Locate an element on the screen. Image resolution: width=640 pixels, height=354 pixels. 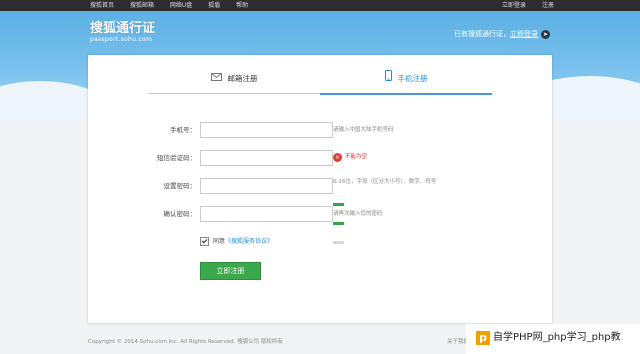
confirm-password-label: 确认密码： is located at coordinates (180, 214).